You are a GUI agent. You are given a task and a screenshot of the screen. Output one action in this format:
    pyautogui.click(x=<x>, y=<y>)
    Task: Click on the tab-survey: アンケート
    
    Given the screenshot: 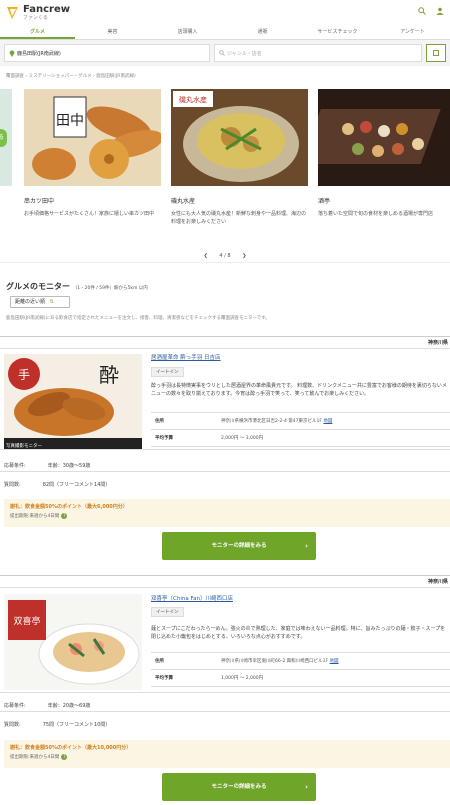 What is the action you would take?
    pyautogui.click(x=412, y=32)
    